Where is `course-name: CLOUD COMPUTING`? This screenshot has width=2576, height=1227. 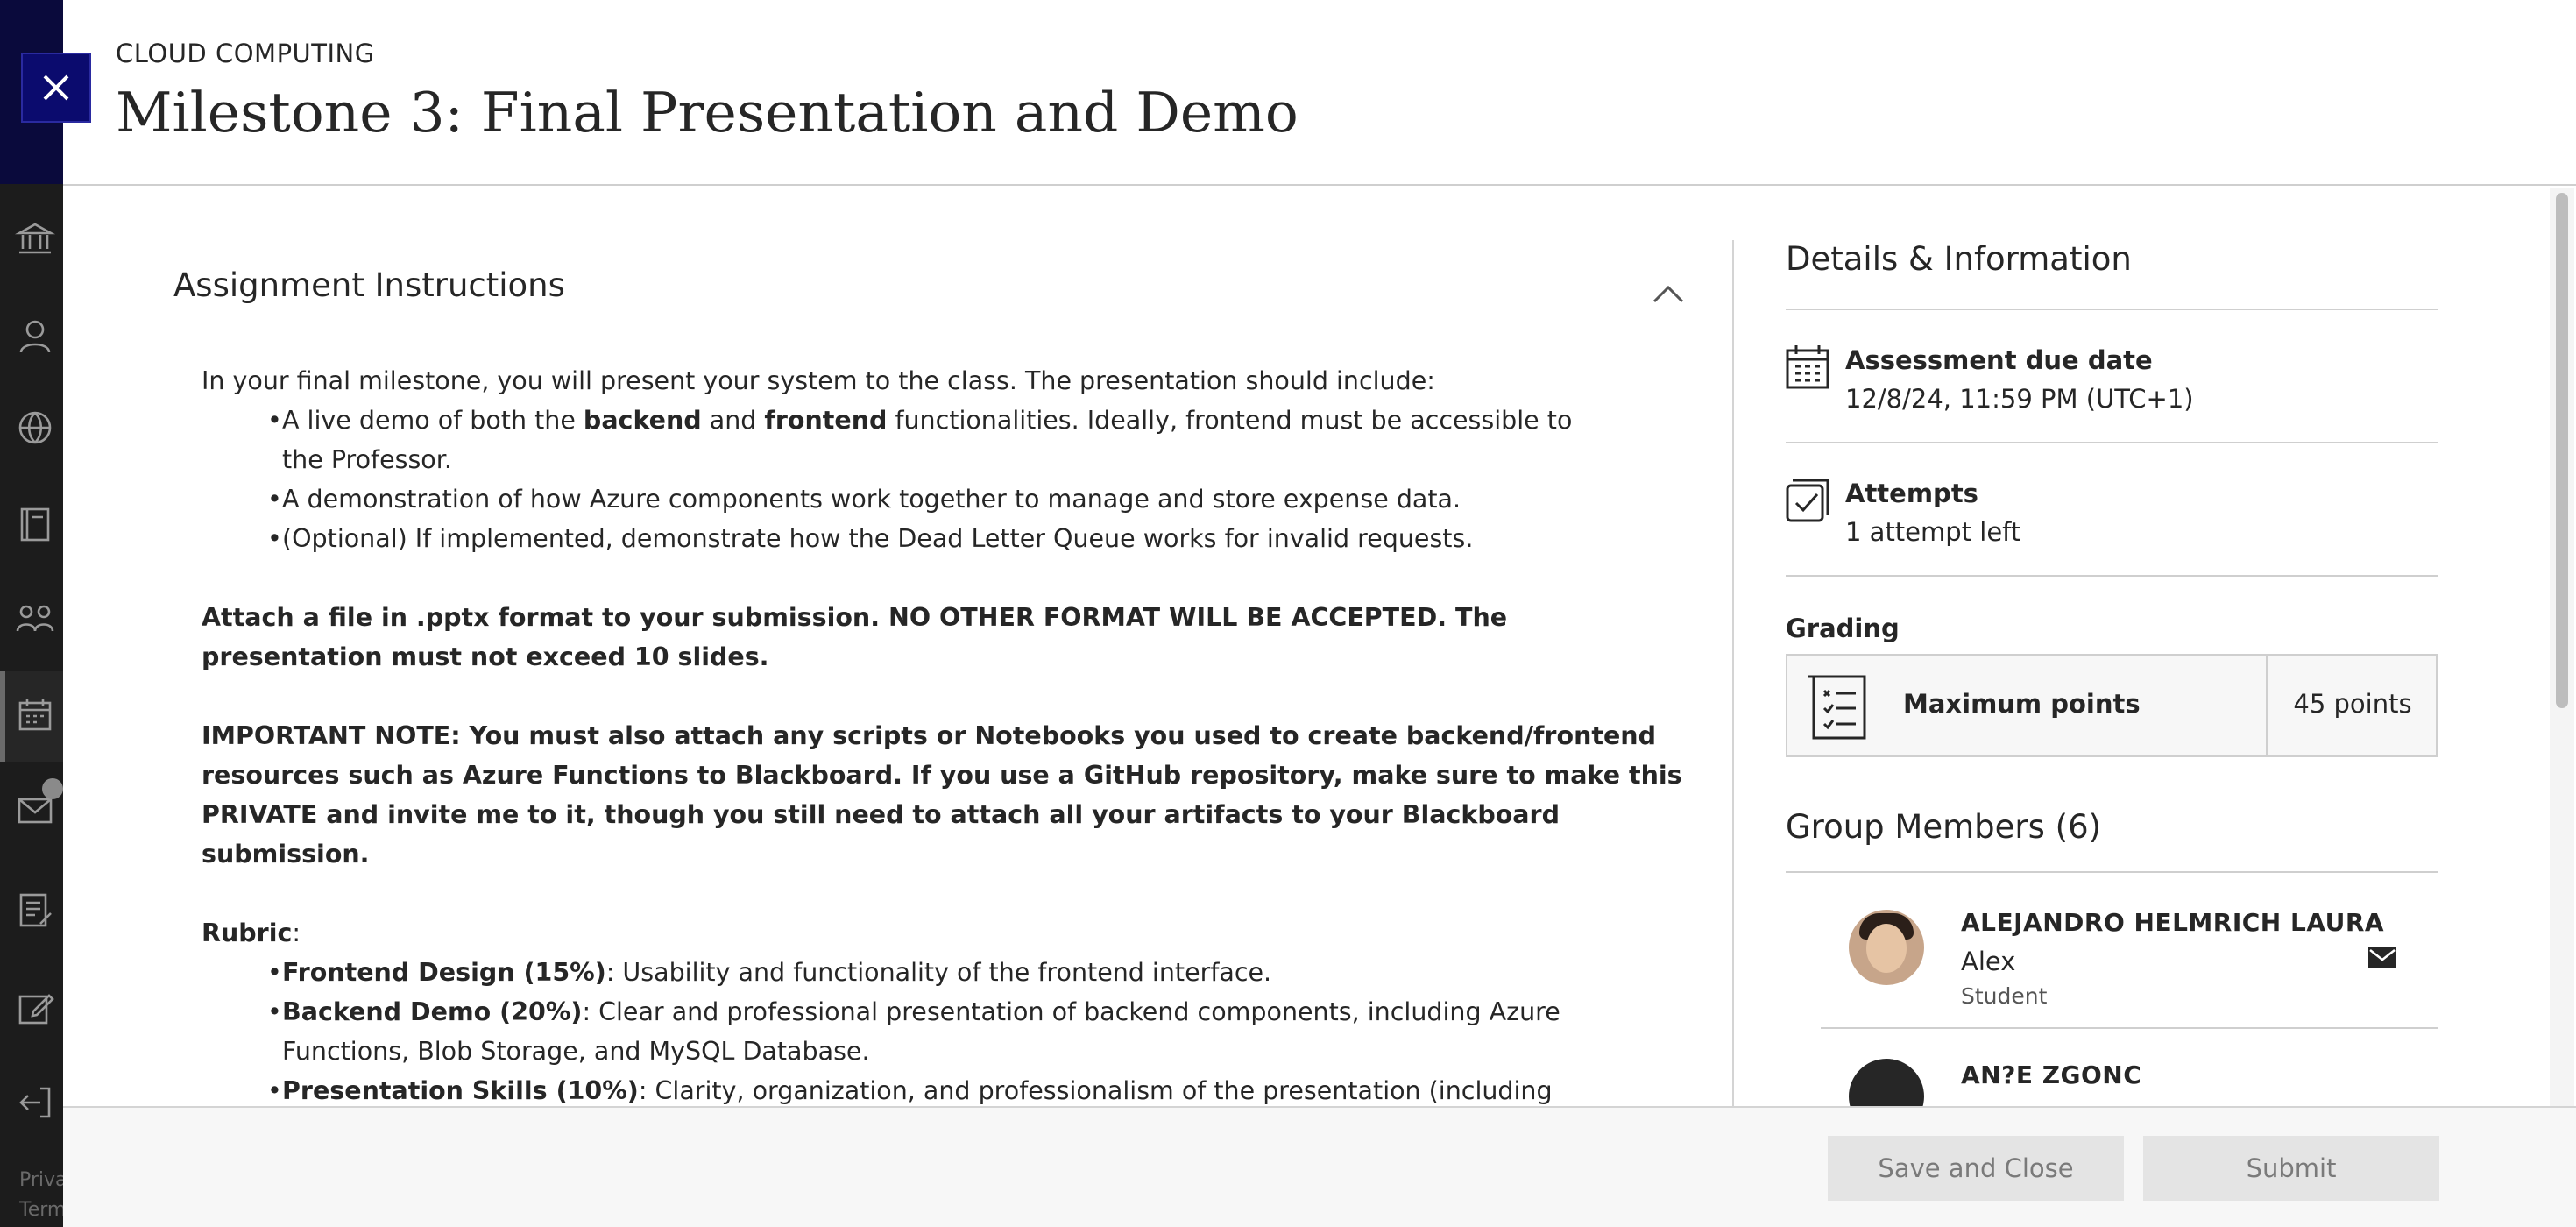
course-name: CLOUD COMPUTING is located at coordinates (245, 53).